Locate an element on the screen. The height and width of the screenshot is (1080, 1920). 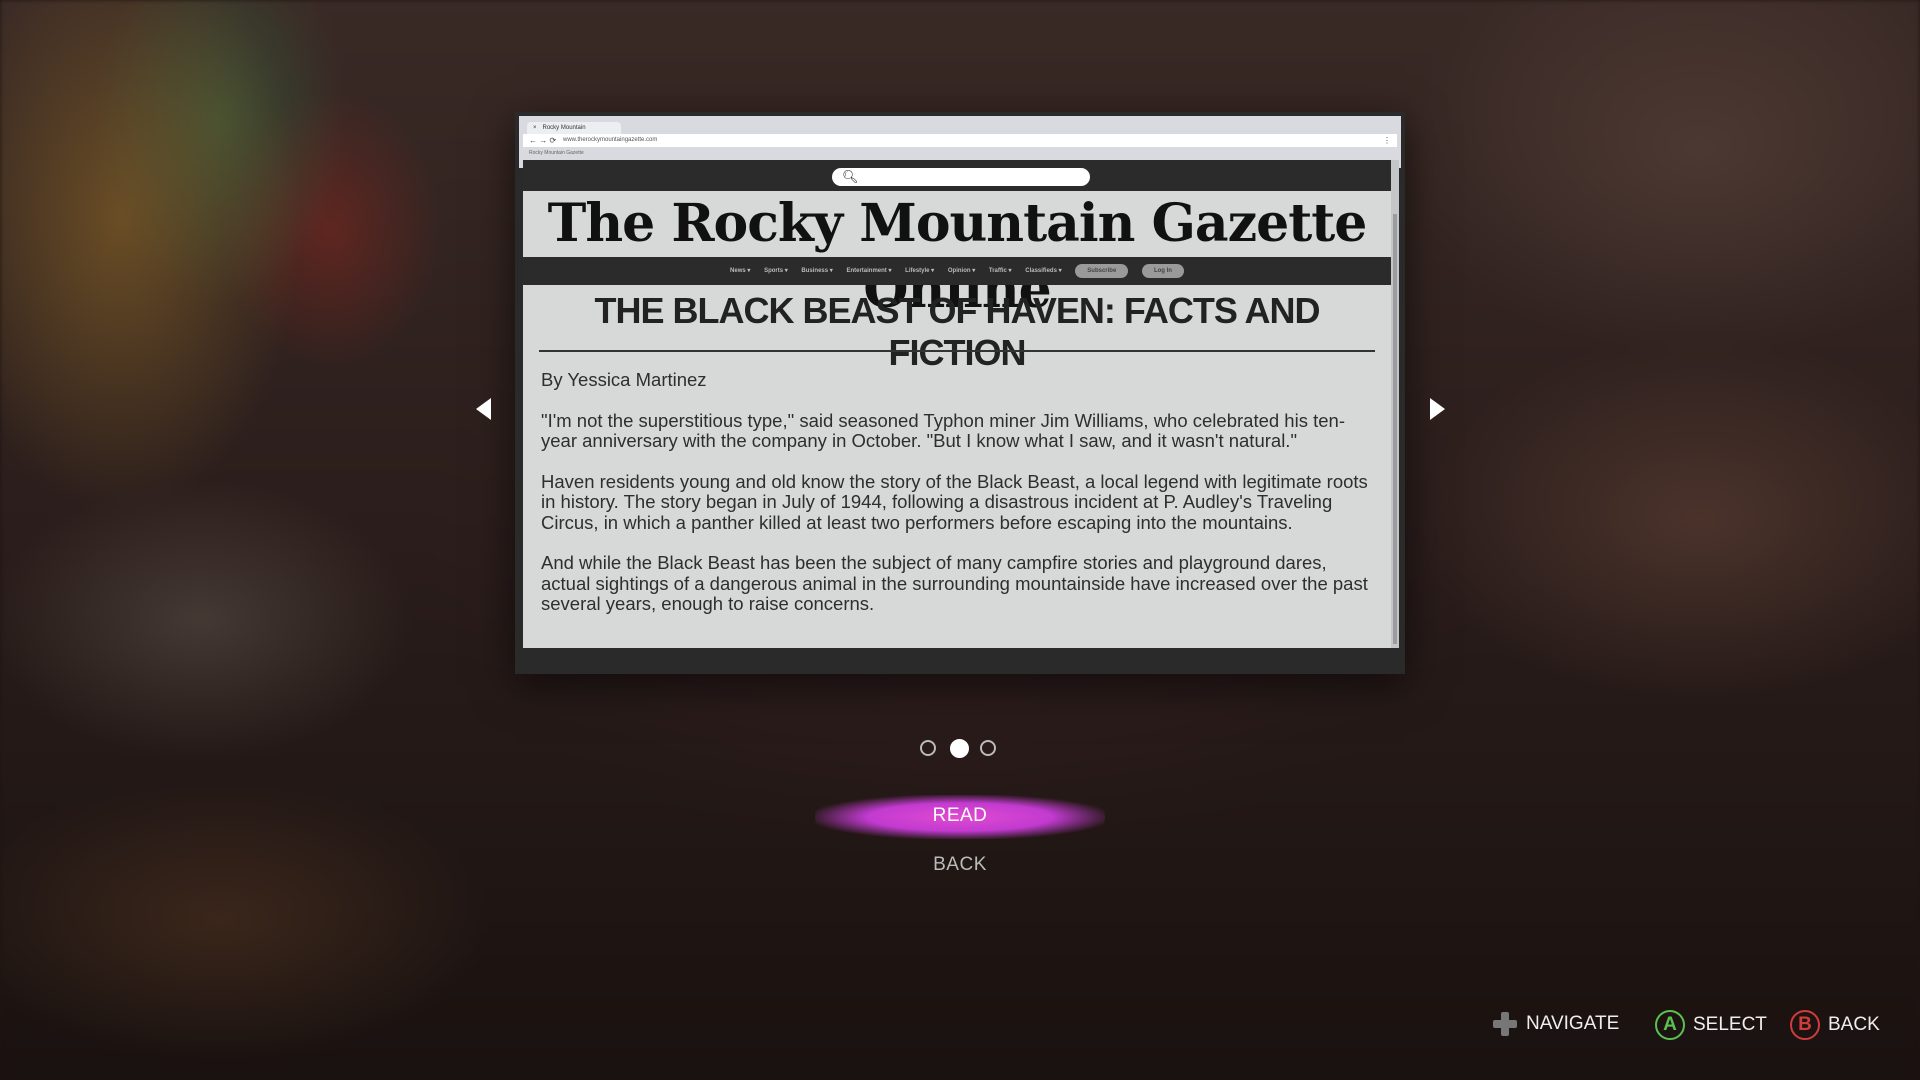
back-hint: B BACK is located at coordinates (1835, 1025).